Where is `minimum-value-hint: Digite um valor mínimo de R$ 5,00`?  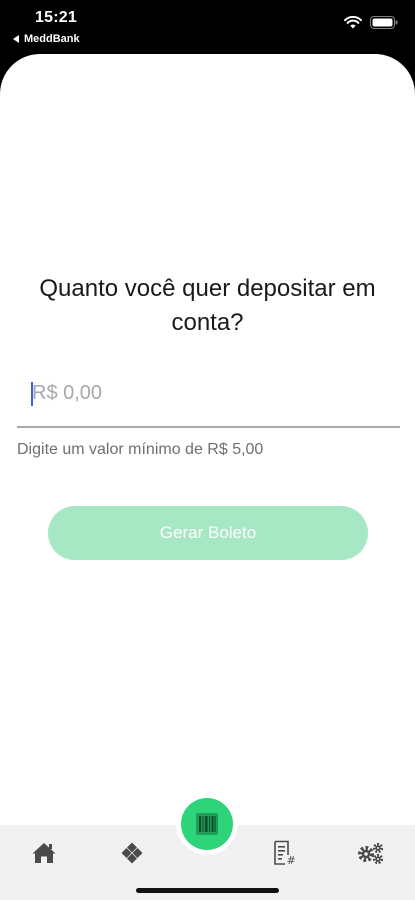
minimum-value-hint: Digite um valor mínimo de R$ 5,00 is located at coordinates (140, 449).